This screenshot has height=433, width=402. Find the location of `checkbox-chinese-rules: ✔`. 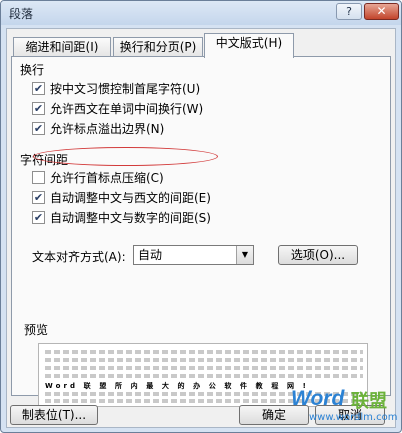

checkbox-chinese-rules: ✔ is located at coordinates (38, 88).